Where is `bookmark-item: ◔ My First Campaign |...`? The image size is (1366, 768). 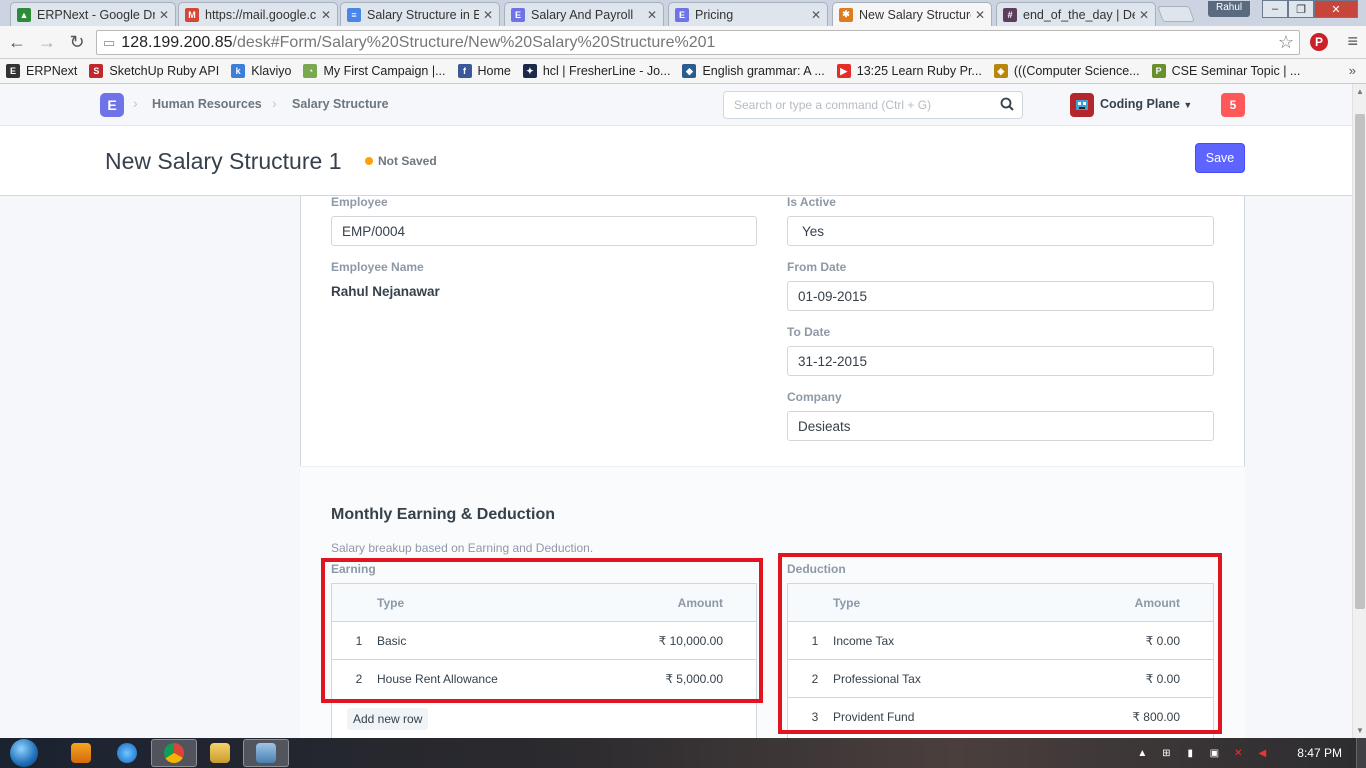
bookmark-item: ◔ My First Campaign |... is located at coordinates (374, 71).